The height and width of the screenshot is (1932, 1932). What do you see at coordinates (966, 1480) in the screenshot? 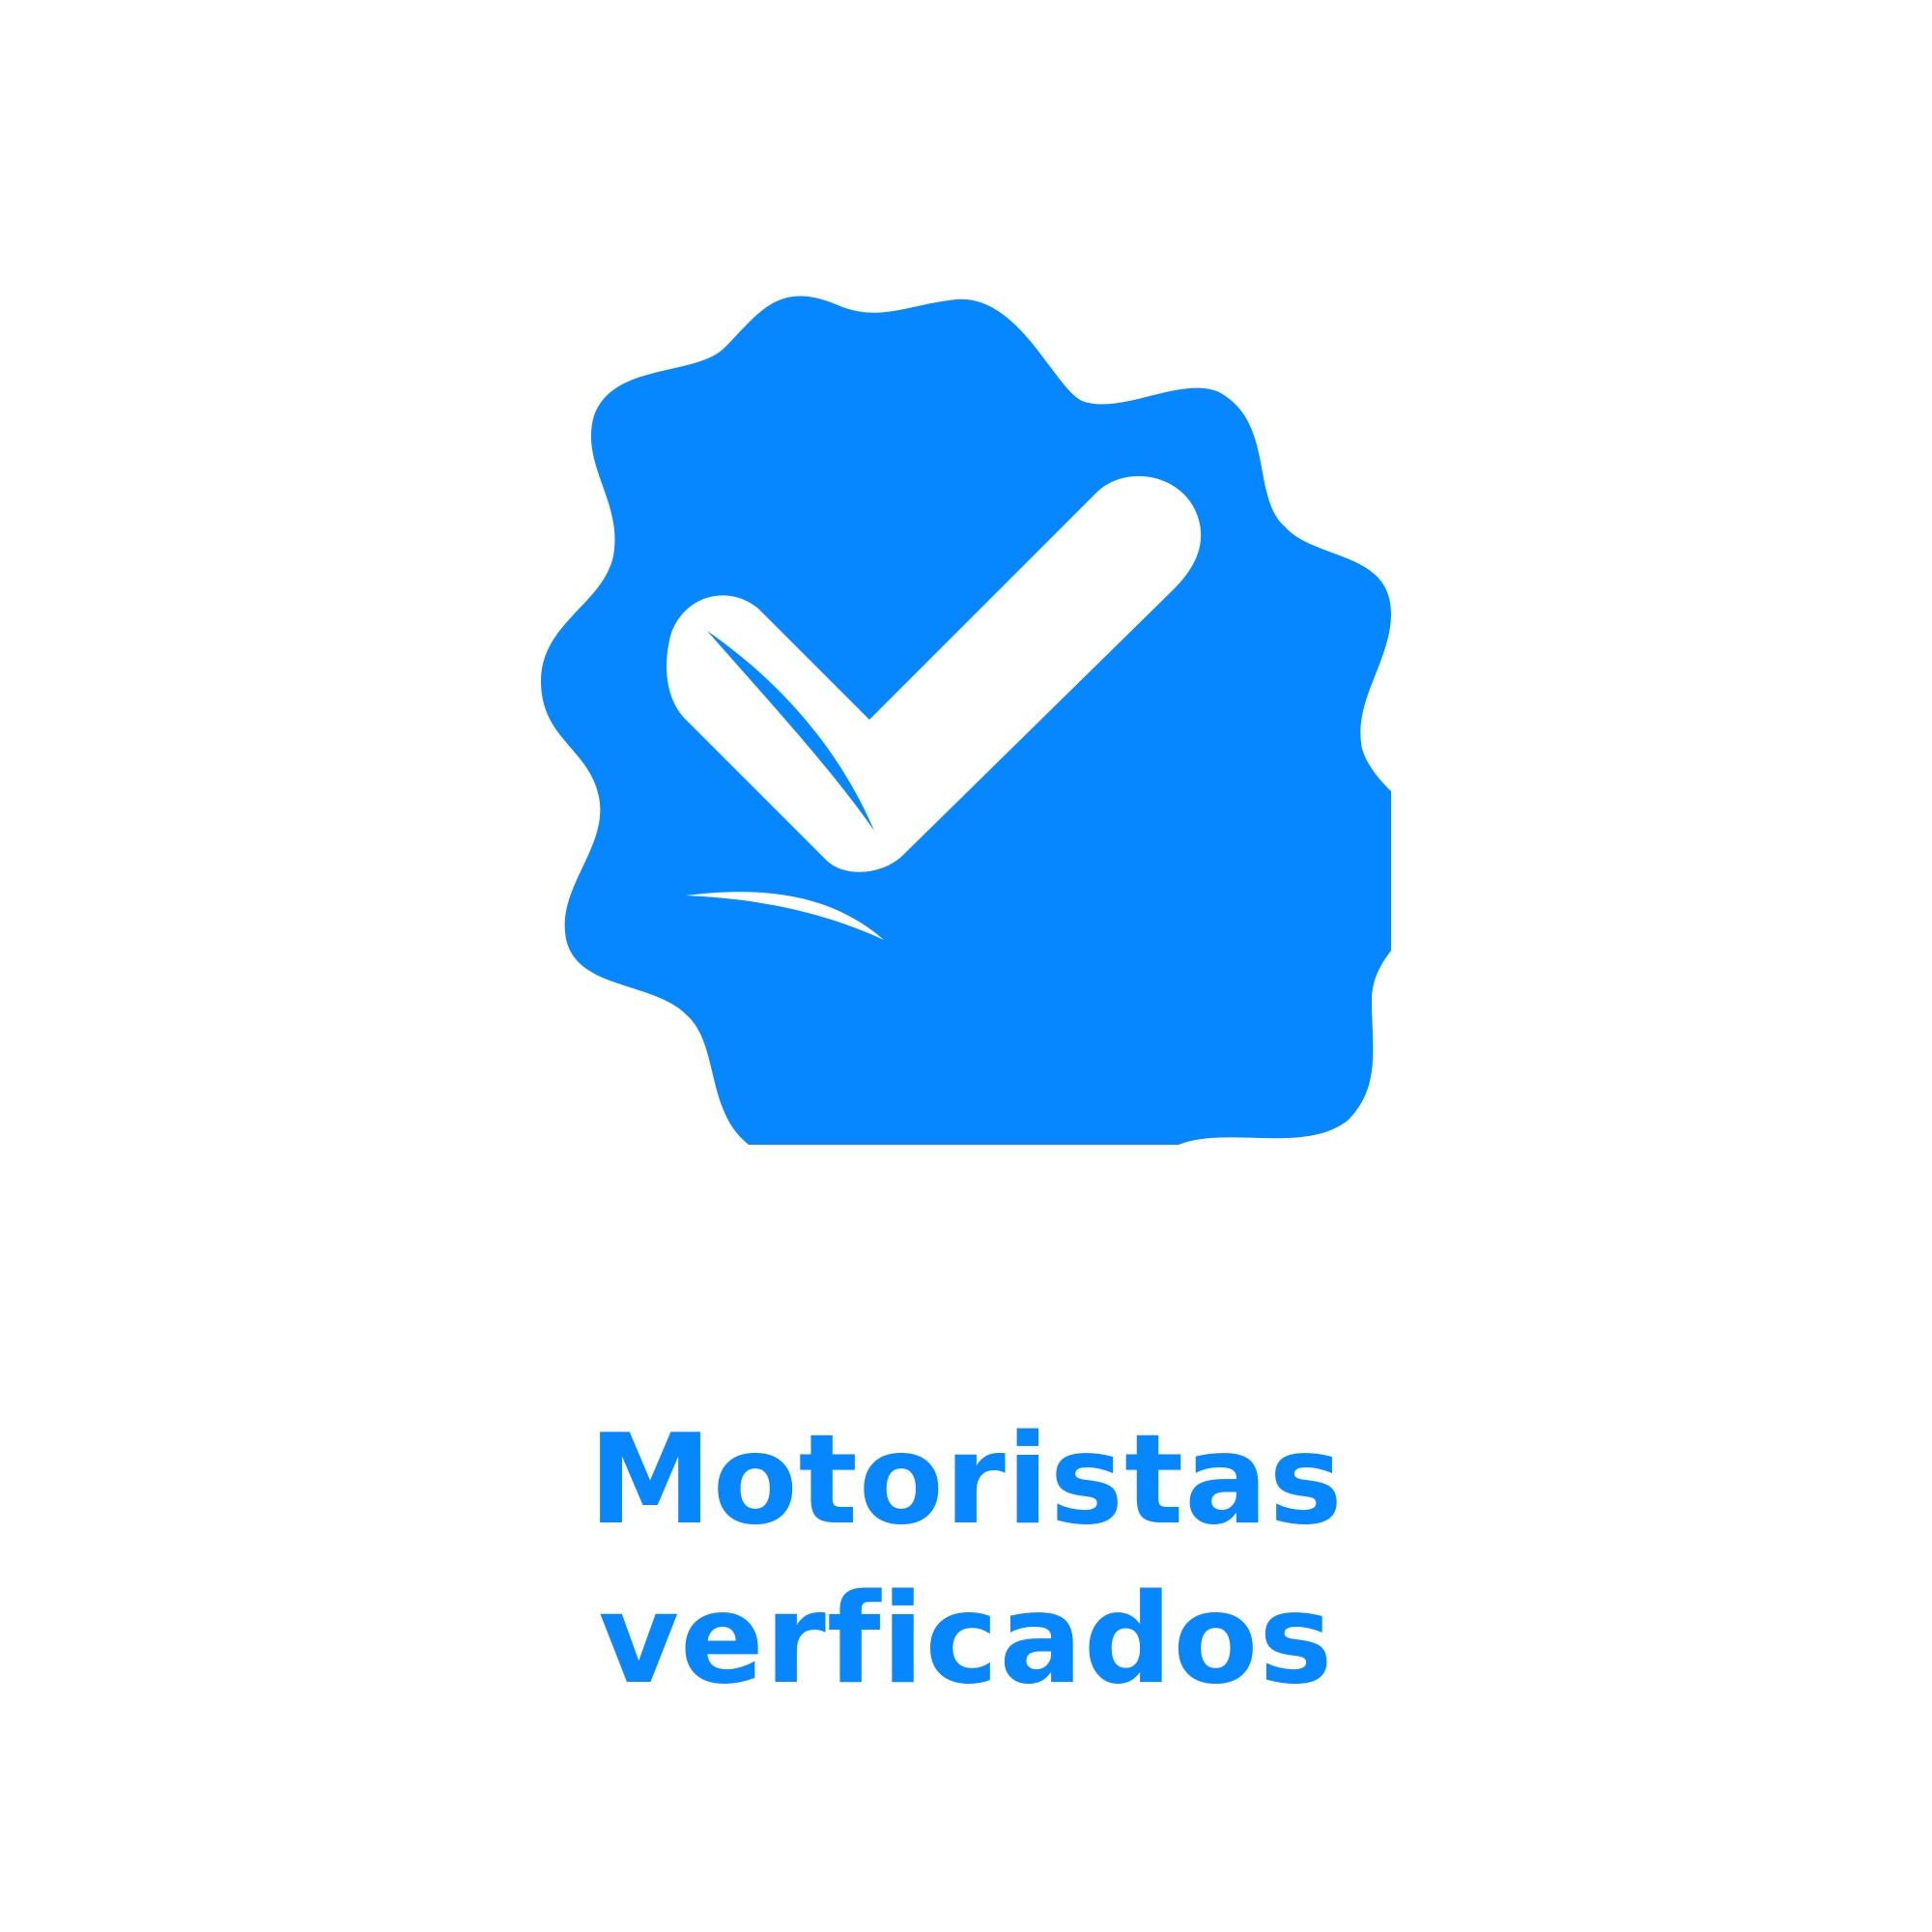
I see `caption-line-1: Motoristas` at bounding box center [966, 1480].